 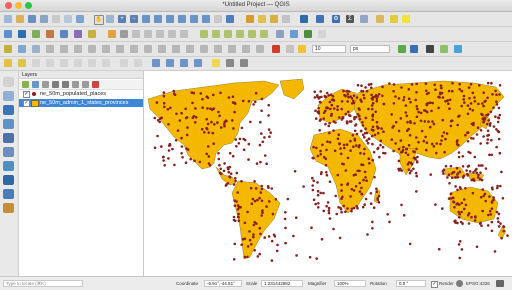 I want to click on add-virtual-layer-side-icon, so click(x=8, y=208).